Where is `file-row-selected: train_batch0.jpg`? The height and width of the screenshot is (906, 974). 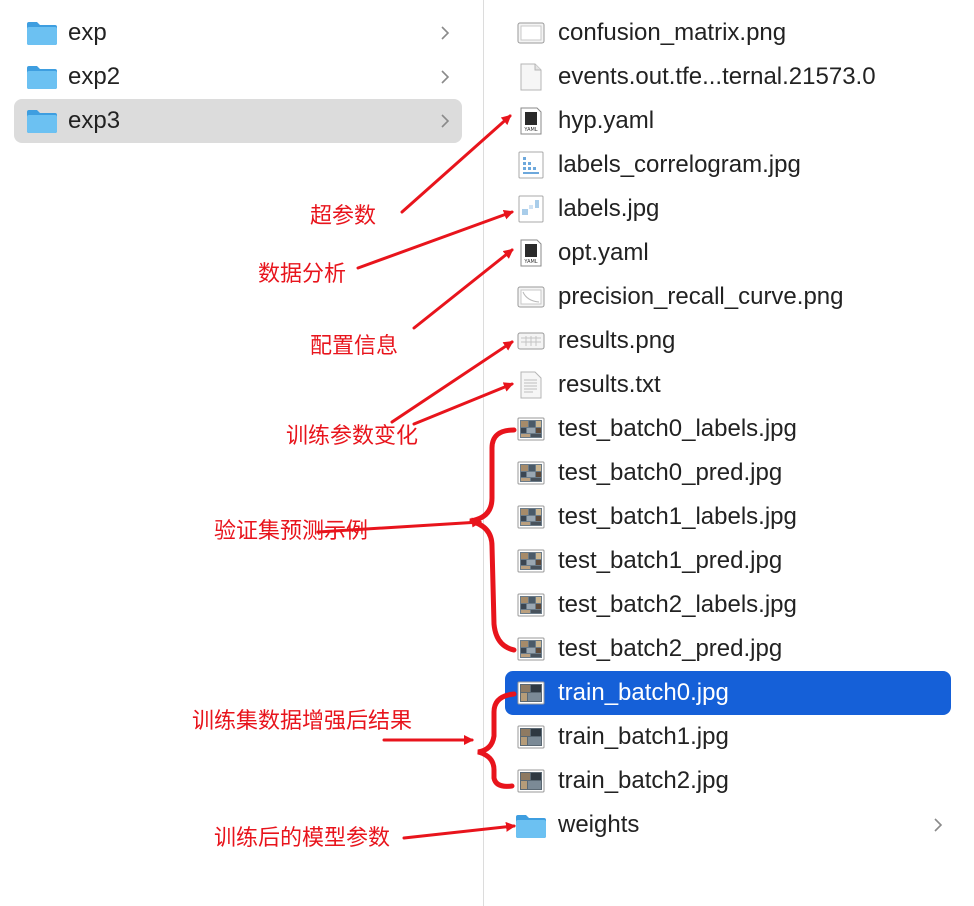 file-row-selected: train_batch0.jpg is located at coordinates (728, 693).